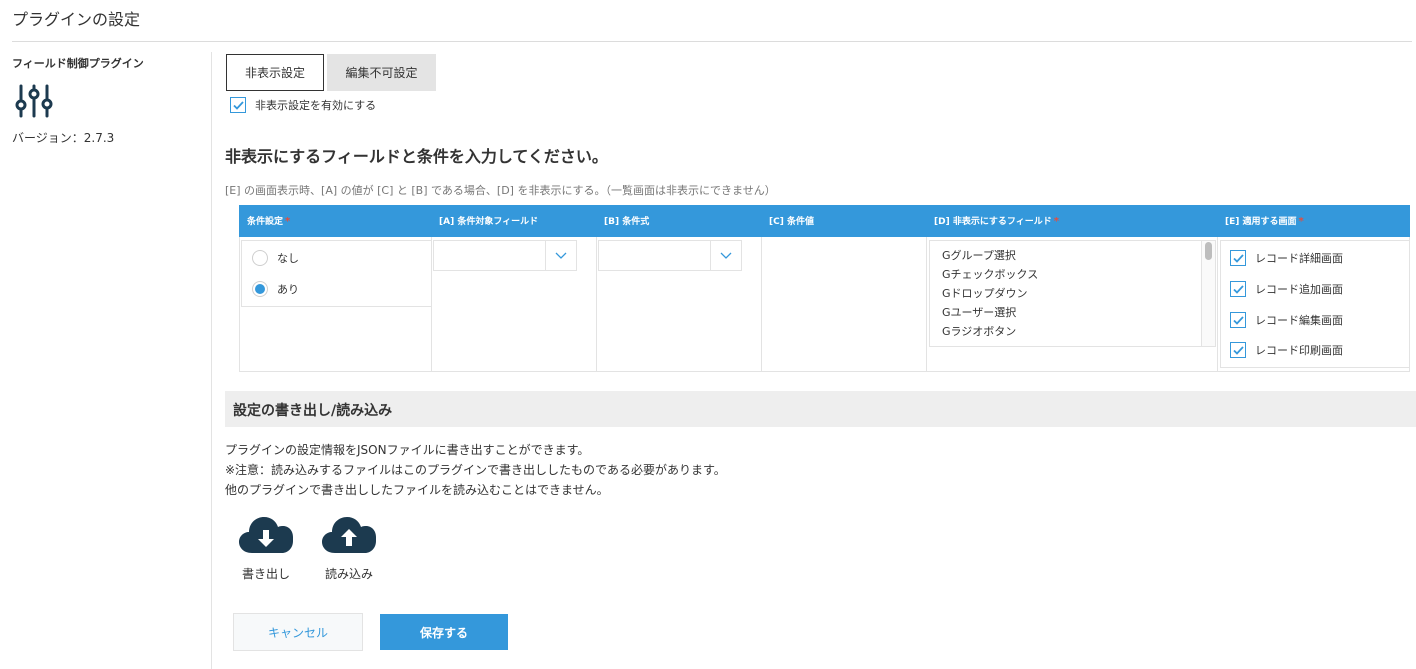 The image size is (1416, 669). I want to click on list-item: Gチェックボックス, so click(990, 274).